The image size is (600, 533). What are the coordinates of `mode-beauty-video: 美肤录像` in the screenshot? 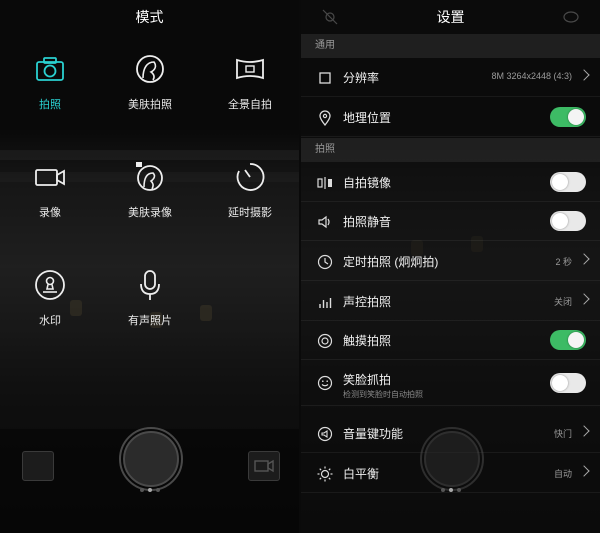 It's located at (150, 190).